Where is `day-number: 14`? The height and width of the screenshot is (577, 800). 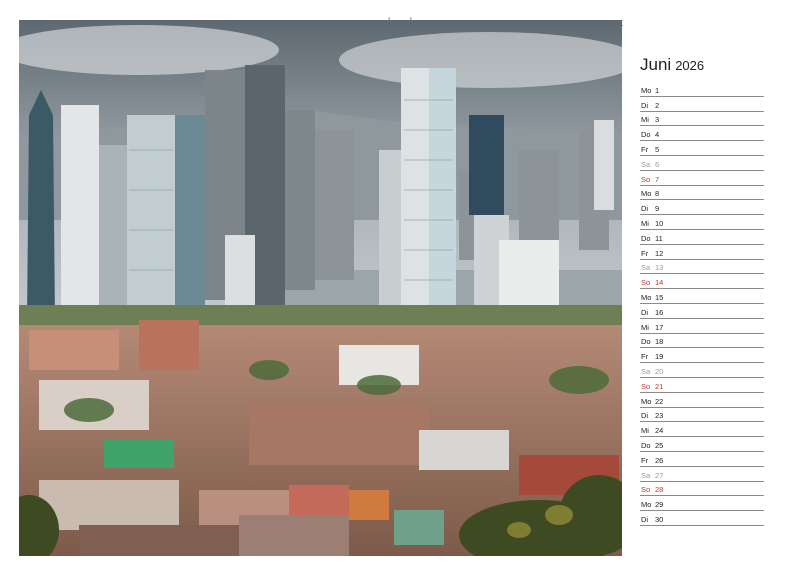 day-number: 14 is located at coordinates (659, 283).